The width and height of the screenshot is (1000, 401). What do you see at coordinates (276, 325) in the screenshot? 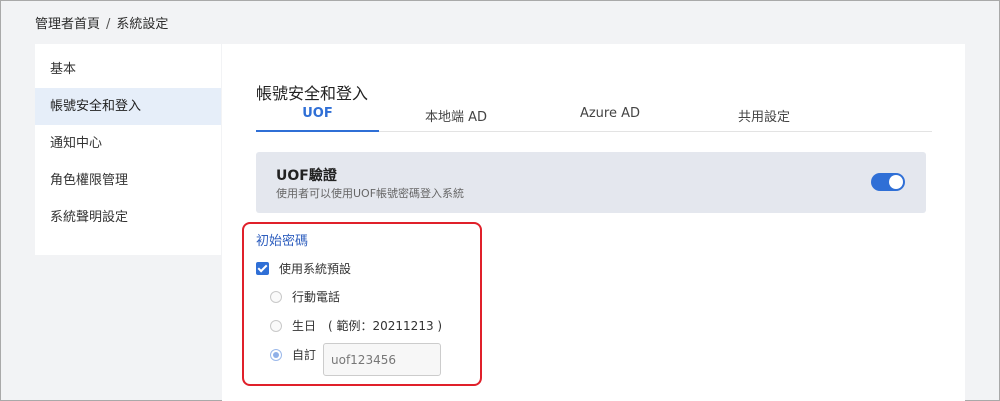
I see `option-birthday-radio` at bounding box center [276, 325].